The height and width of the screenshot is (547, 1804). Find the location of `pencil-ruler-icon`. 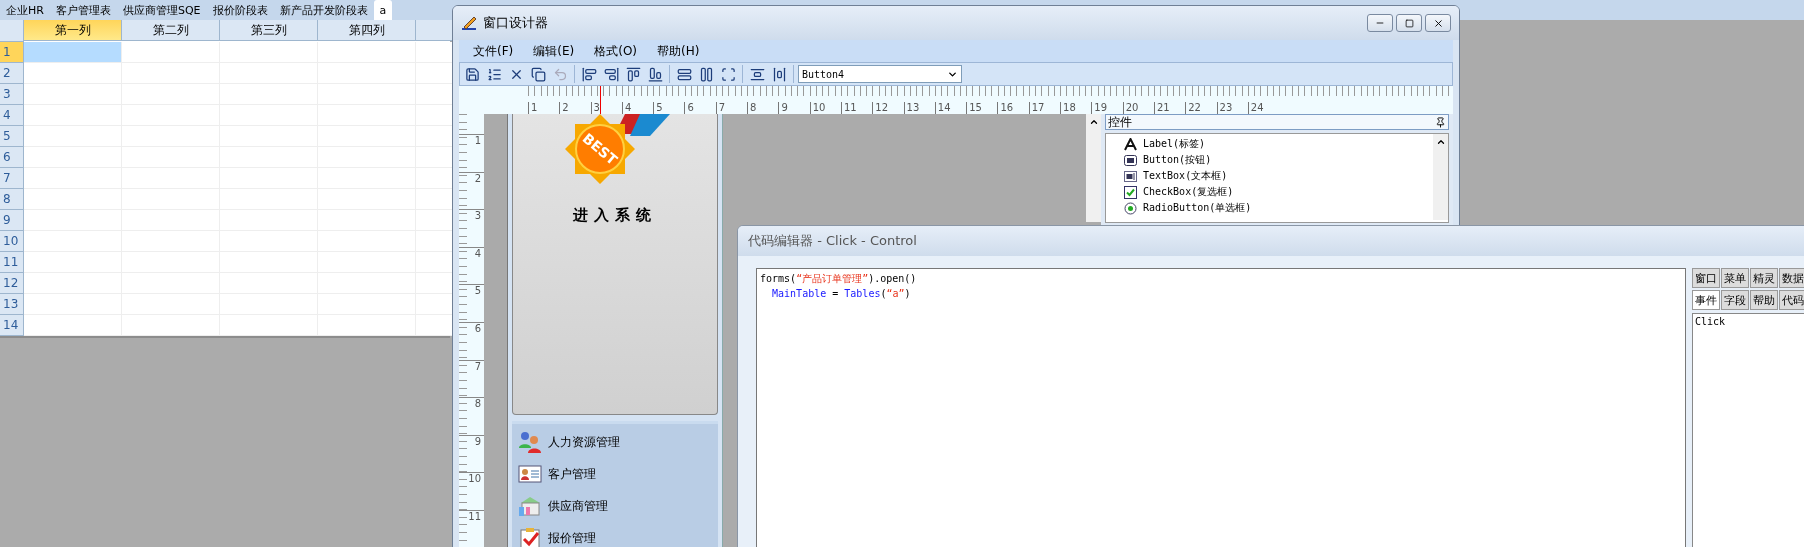

pencil-ruler-icon is located at coordinates (469, 23).